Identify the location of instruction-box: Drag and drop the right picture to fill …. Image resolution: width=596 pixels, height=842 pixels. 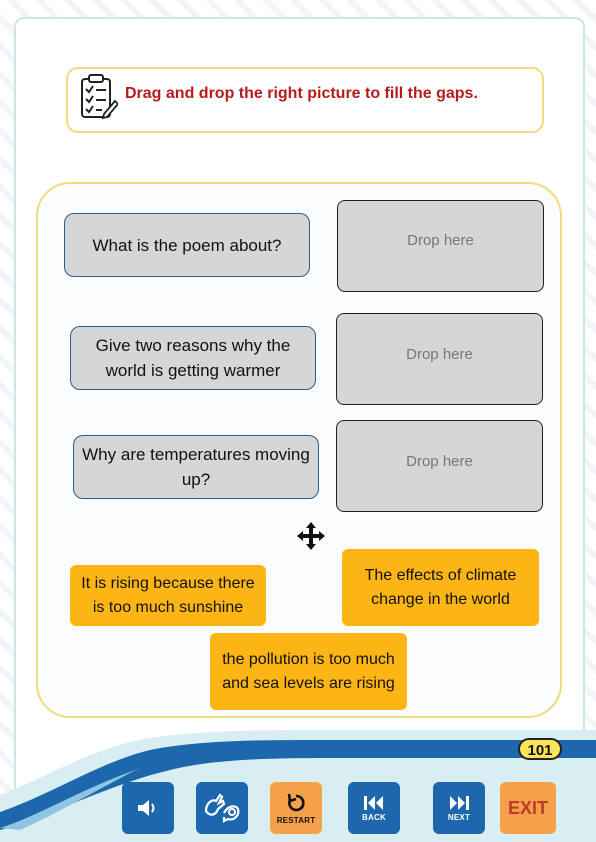
(305, 100).